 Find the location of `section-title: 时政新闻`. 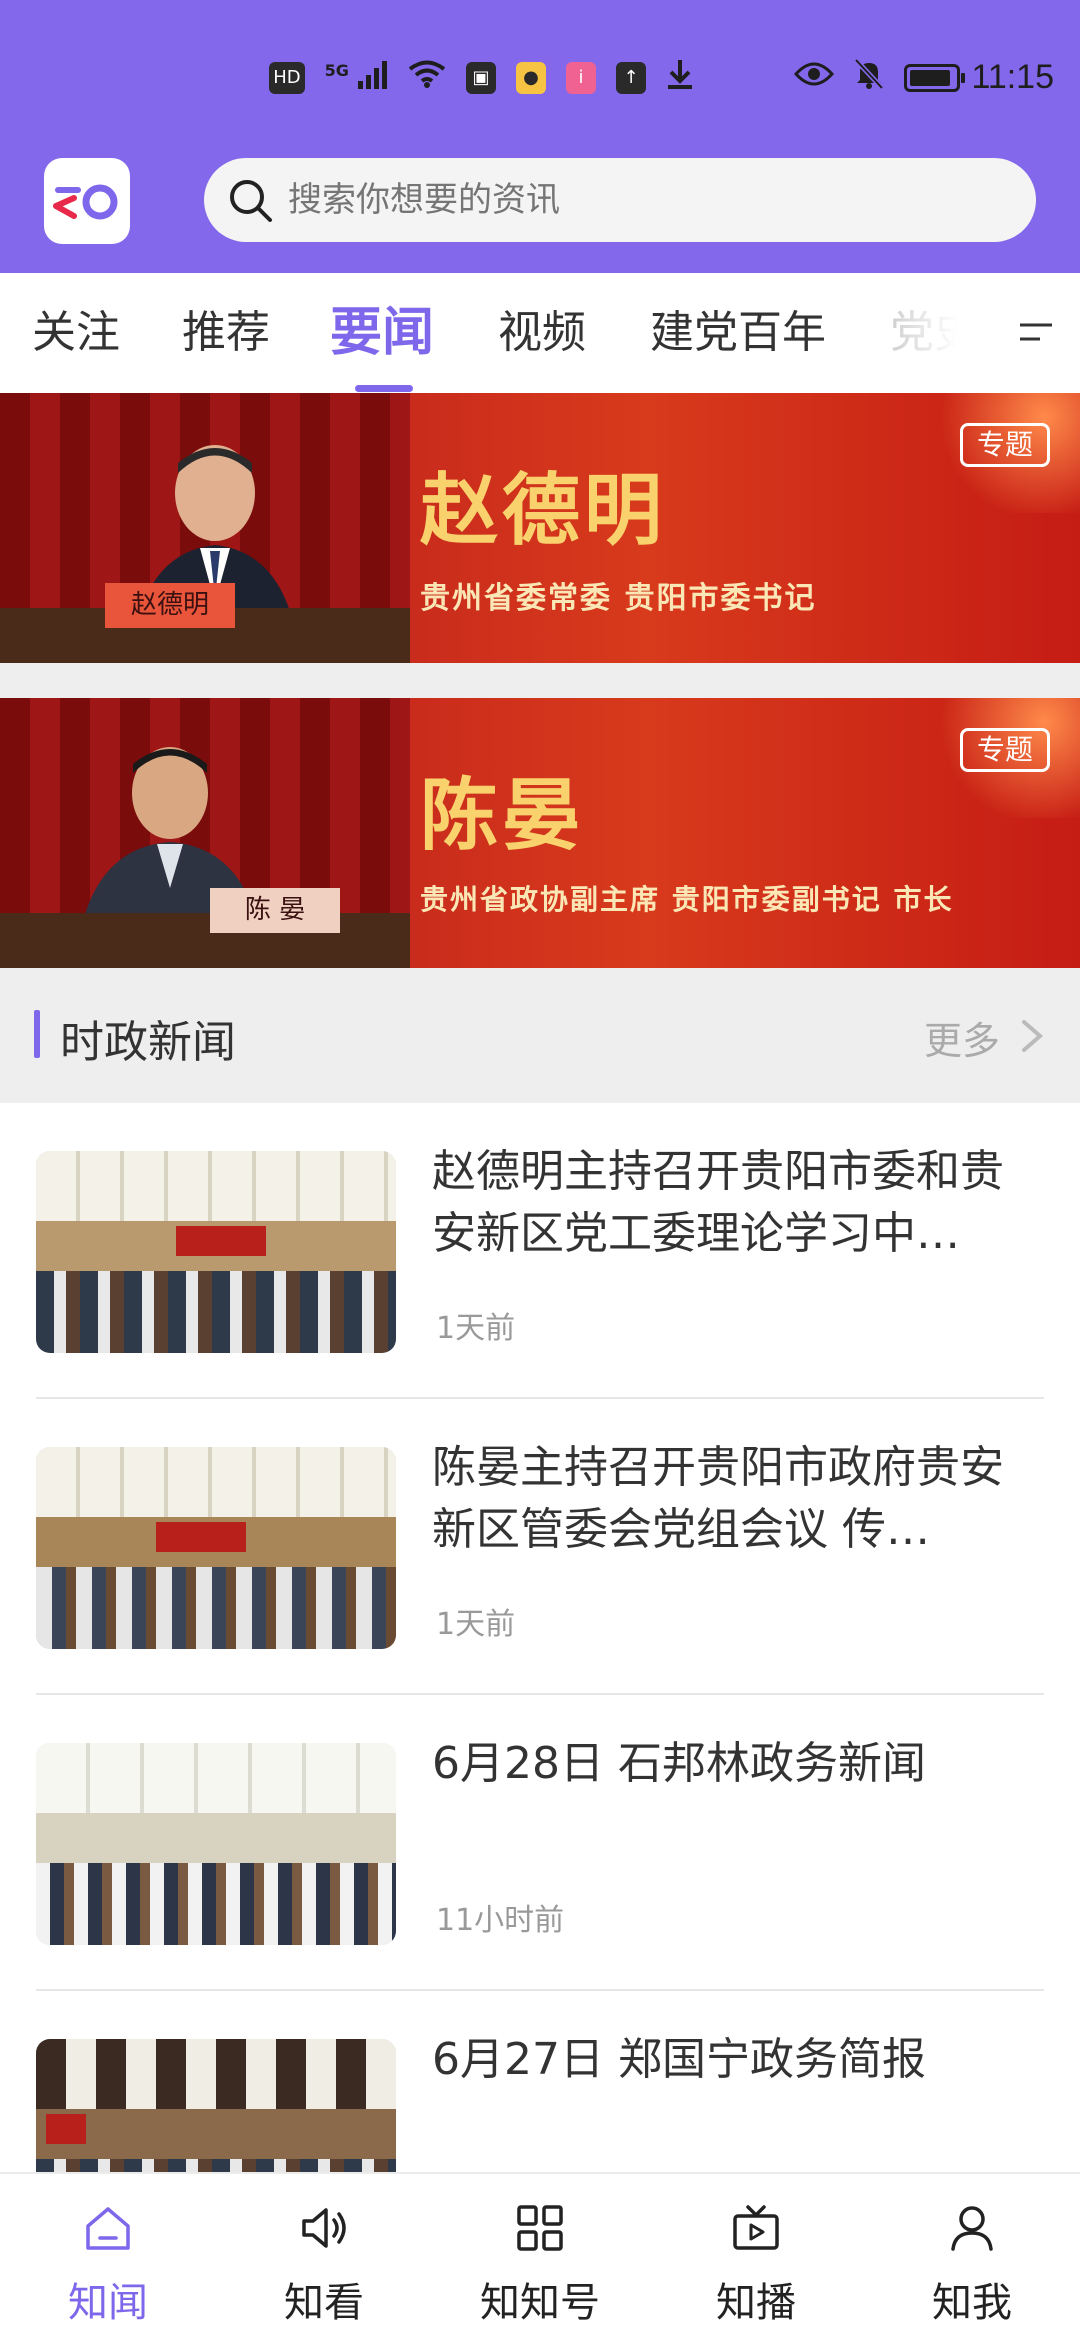

section-title: 时政新闻 is located at coordinates (148, 1042).